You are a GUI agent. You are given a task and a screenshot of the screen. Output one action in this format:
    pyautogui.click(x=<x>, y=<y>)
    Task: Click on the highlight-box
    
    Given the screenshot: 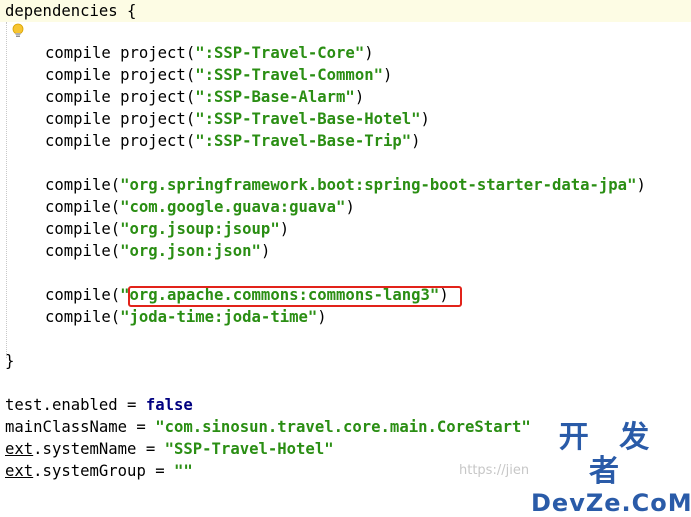 What is the action you would take?
    pyautogui.click(x=295, y=296)
    